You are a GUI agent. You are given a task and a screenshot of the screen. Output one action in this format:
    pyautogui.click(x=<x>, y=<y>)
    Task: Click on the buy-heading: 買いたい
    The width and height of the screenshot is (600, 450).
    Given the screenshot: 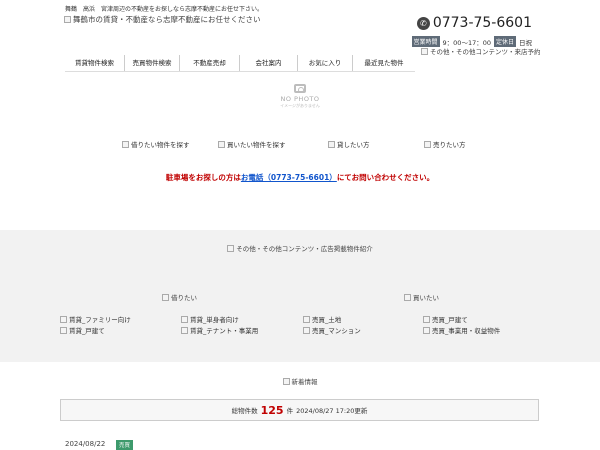 What is the action you would take?
    pyautogui.click(x=421, y=297)
    